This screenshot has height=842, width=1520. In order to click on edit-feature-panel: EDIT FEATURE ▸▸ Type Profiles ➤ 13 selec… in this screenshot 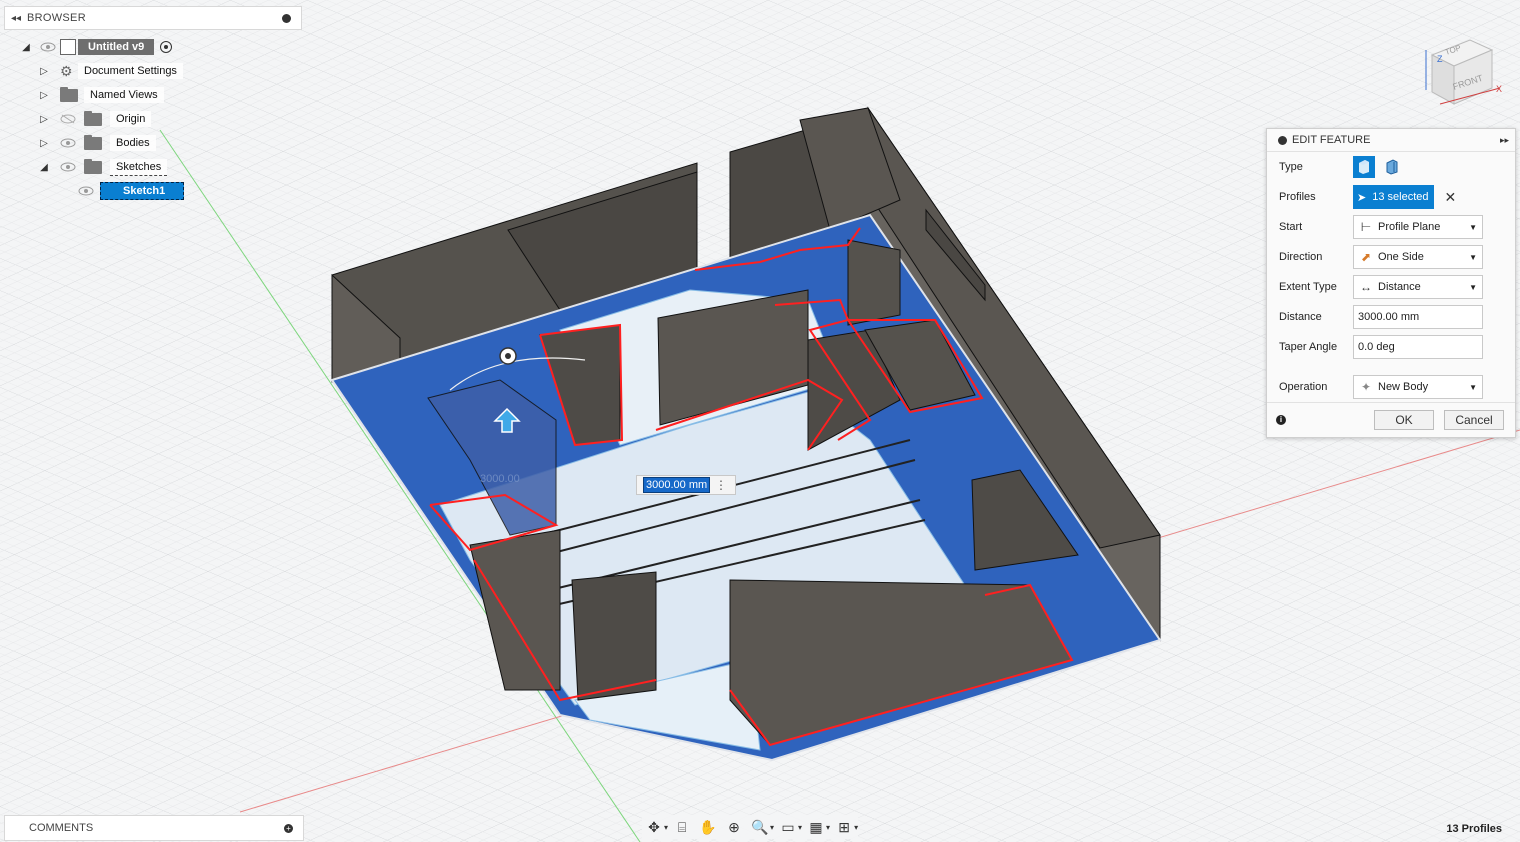, I will do `click(1391, 283)`.